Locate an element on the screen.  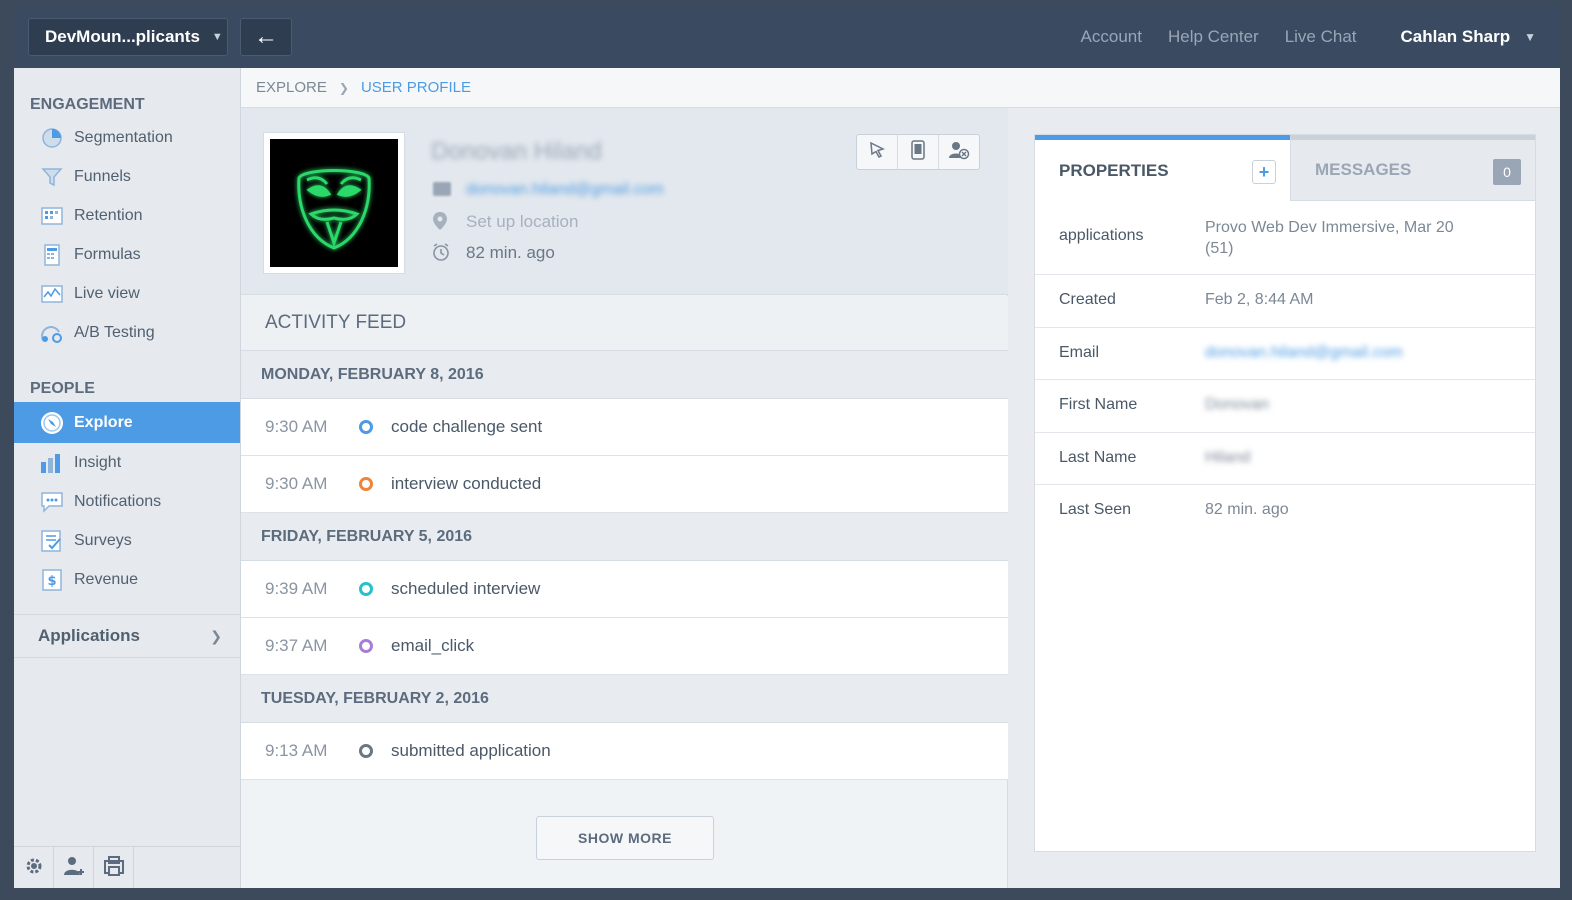
add-user-button is located at coordinates (74, 867).